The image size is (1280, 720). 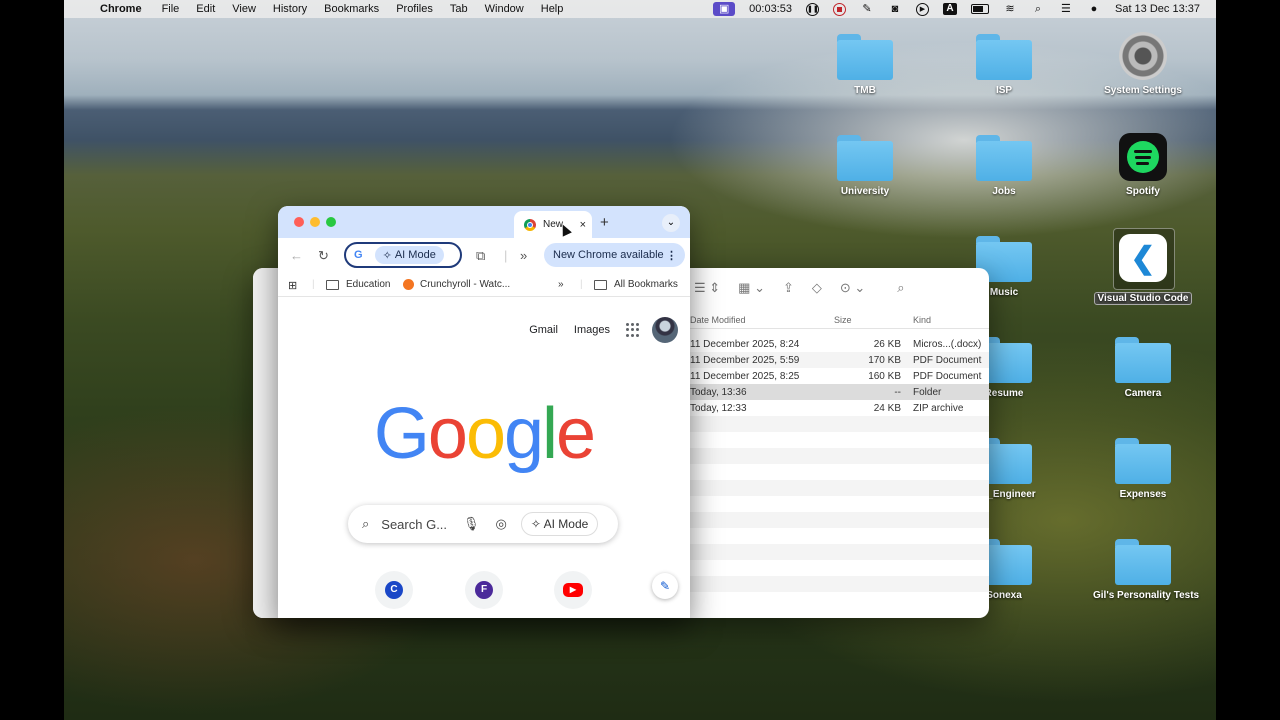 I want to click on more-actions-icon: ⊙ ⌄, so click(x=852, y=288).